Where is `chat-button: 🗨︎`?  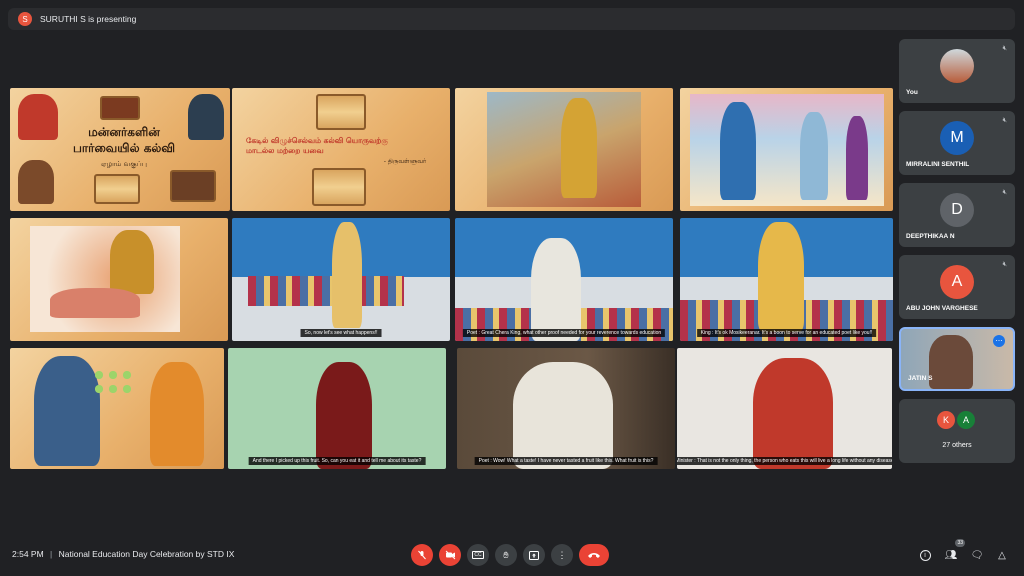 chat-button: 🗨︎ is located at coordinates (977, 555).